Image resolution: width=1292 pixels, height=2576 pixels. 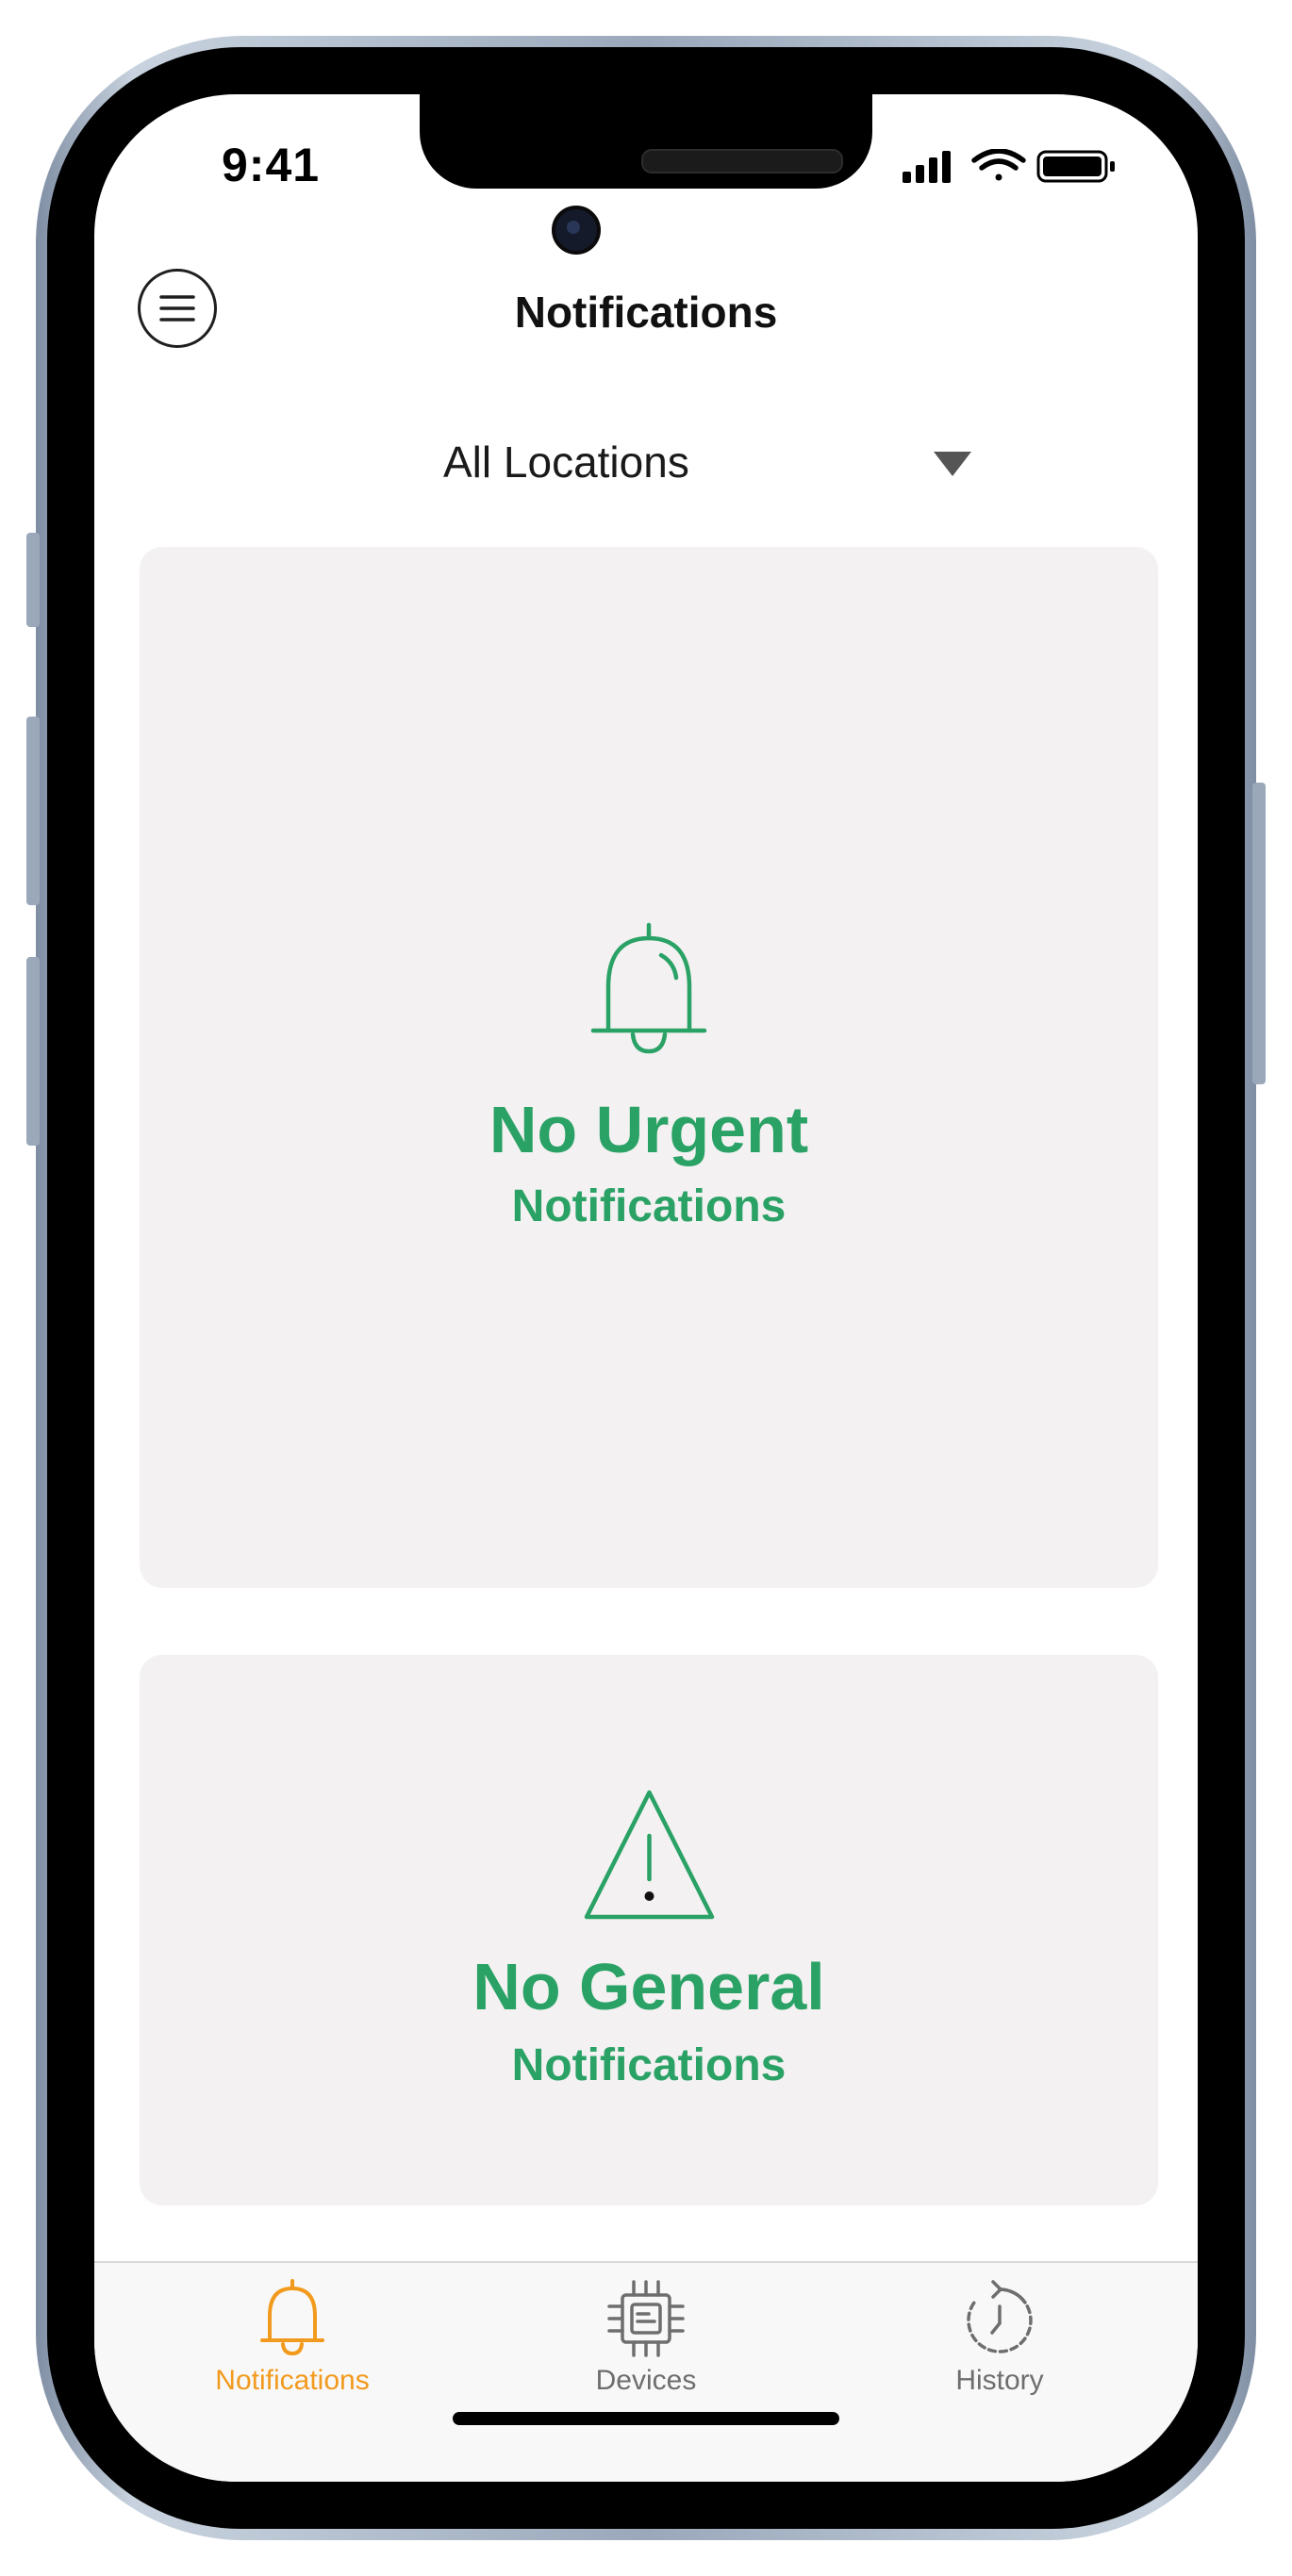 I want to click on history-icon, so click(x=1000, y=2316).